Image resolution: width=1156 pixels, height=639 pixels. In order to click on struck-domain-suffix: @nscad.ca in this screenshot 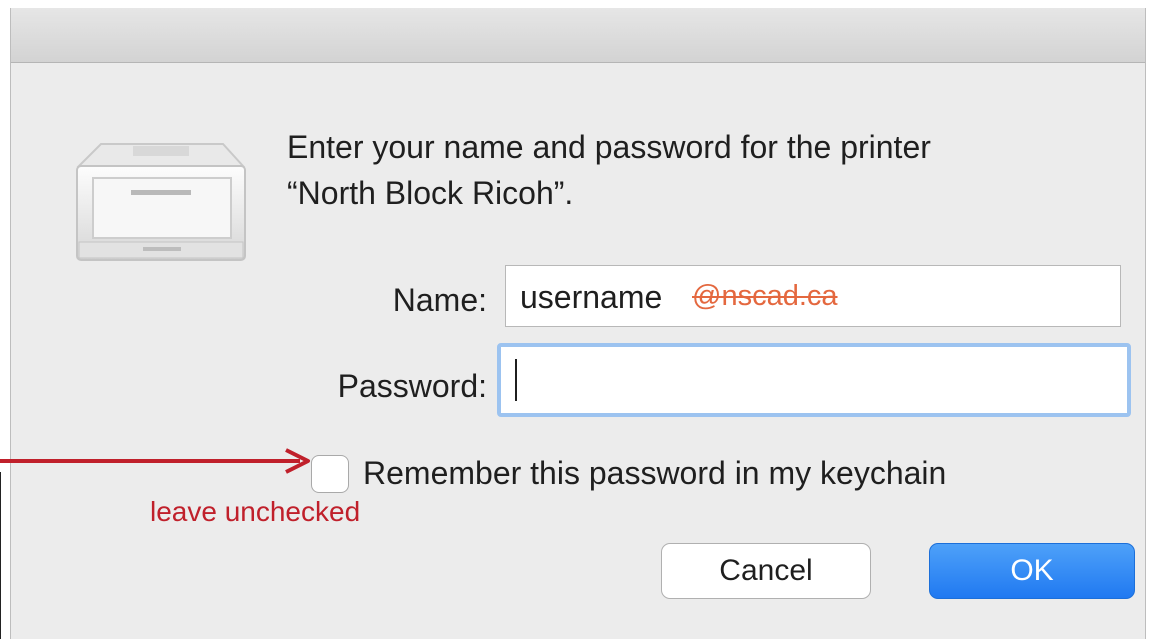, I will do `click(765, 296)`.